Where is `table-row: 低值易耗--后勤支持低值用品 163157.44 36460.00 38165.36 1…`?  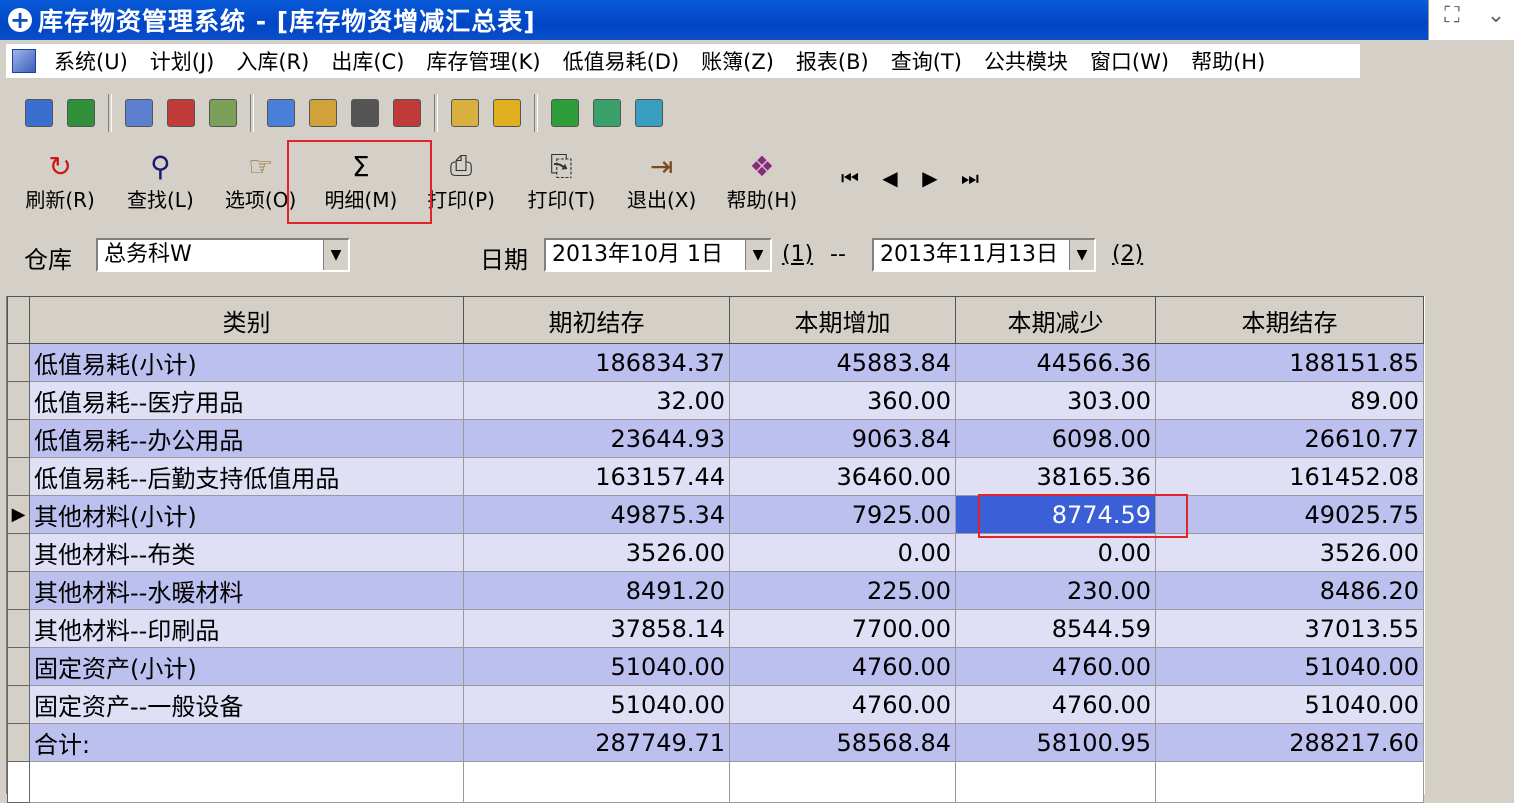
table-row: 低值易耗--后勤支持低值用品 163157.44 36460.00 38165.36 1… is located at coordinates (715, 476).